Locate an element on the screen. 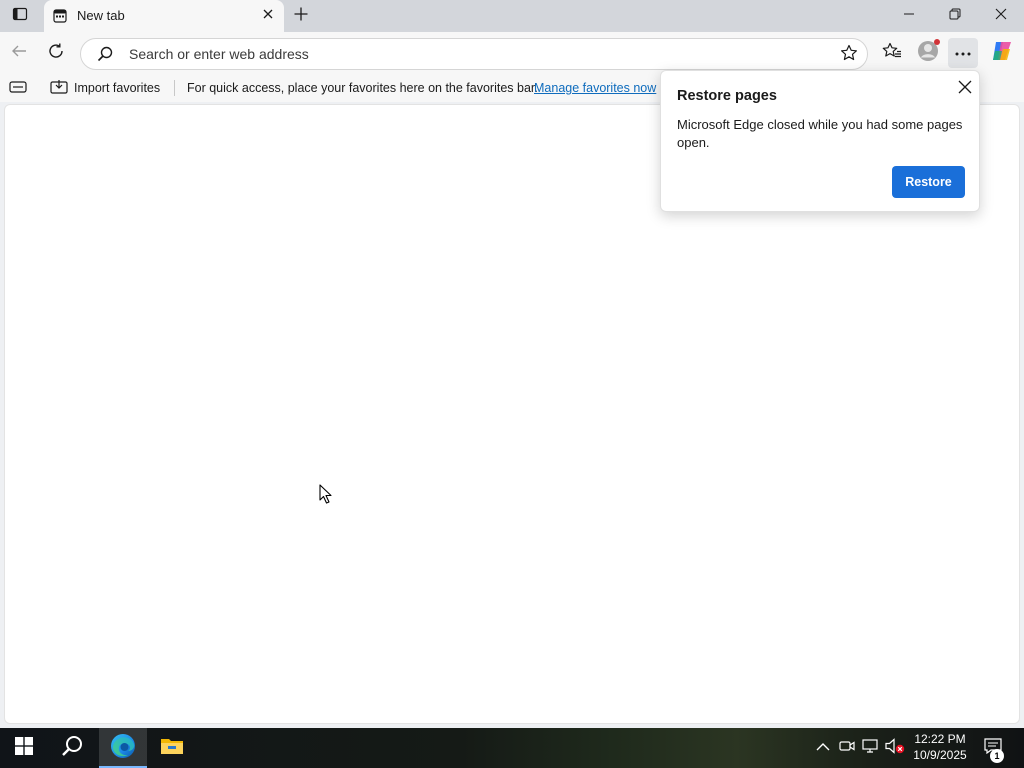 Image resolution: width=1024 pixels, height=768 pixels. settings-more-button is located at coordinates (963, 53).